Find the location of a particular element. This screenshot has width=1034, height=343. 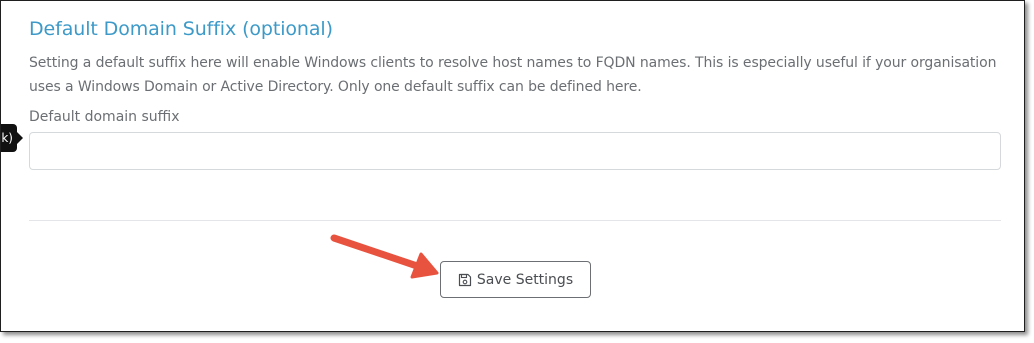

divider is located at coordinates (515, 220).